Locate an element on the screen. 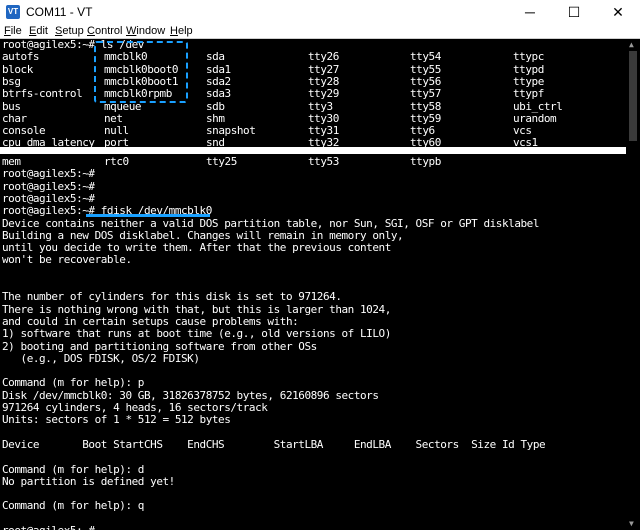  listing-row: mem rtc0 tty25 tty53 ttypb is located at coordinates (313, 162).